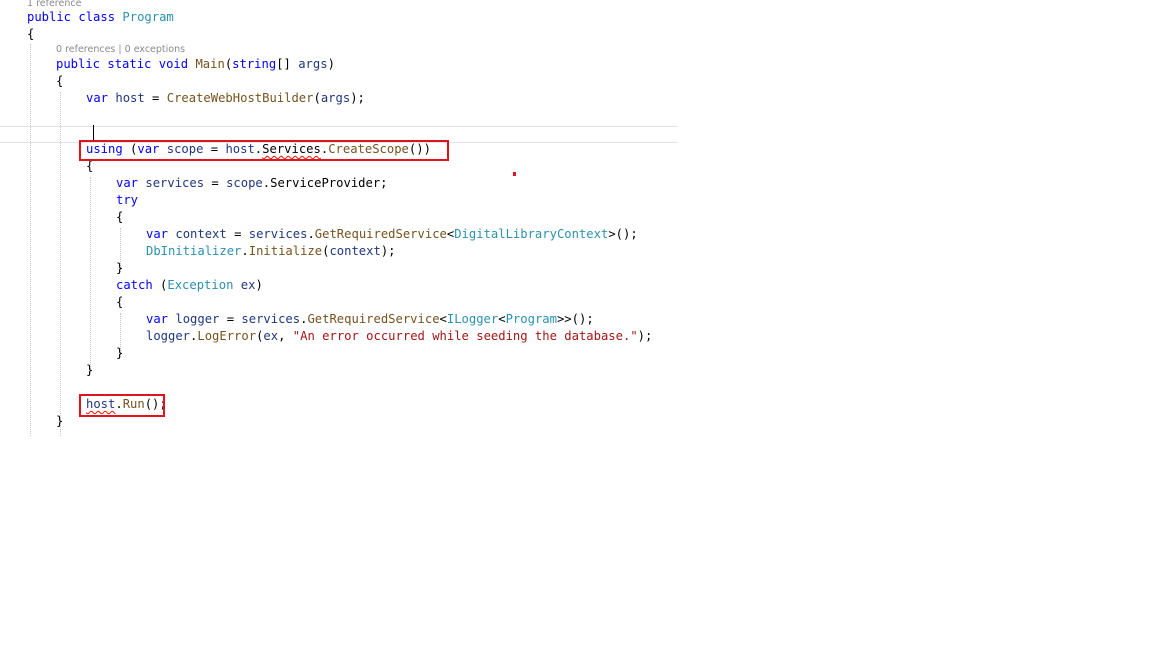 The width and height of the screenshot is (1152, 648). Describe the element at coordinates (59, 421) in the screenshot. I see `code-line-23: }` at that location.